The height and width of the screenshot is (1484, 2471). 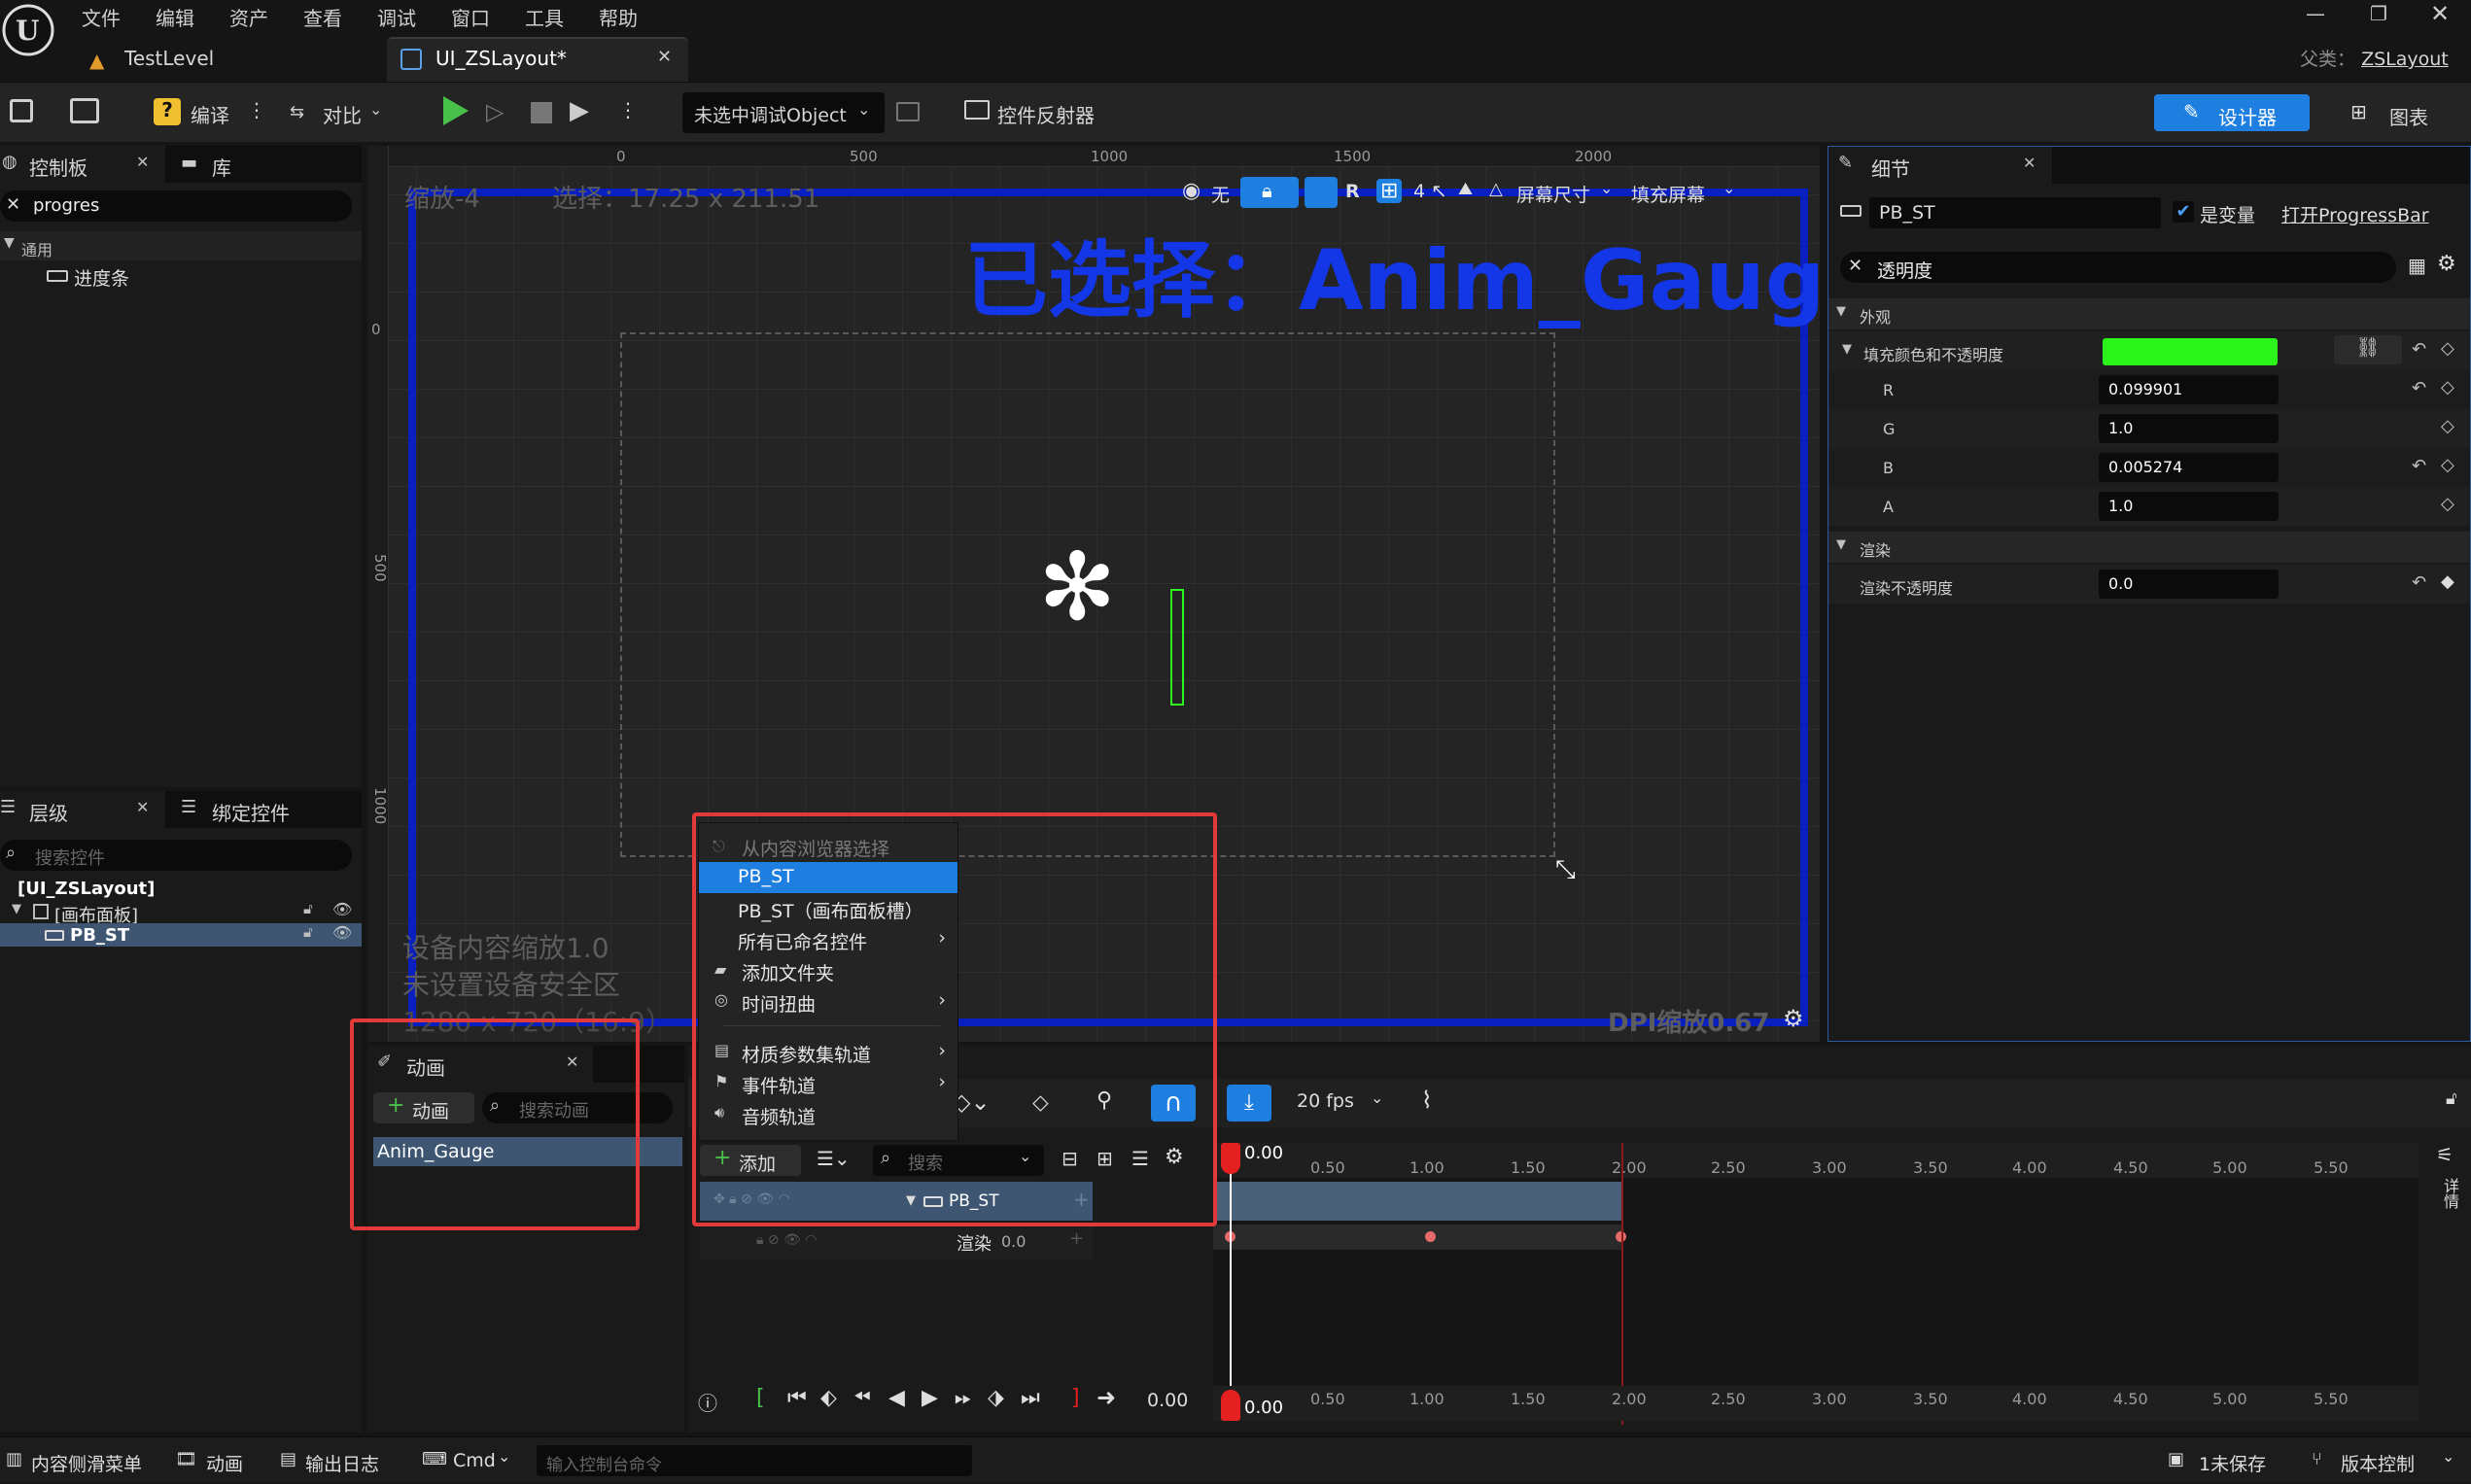 What do you see at coordinates (1076, 1238) in the screenshot?
I see `keyframe-nav-icon: +` at bounding box center [1076, 1238].